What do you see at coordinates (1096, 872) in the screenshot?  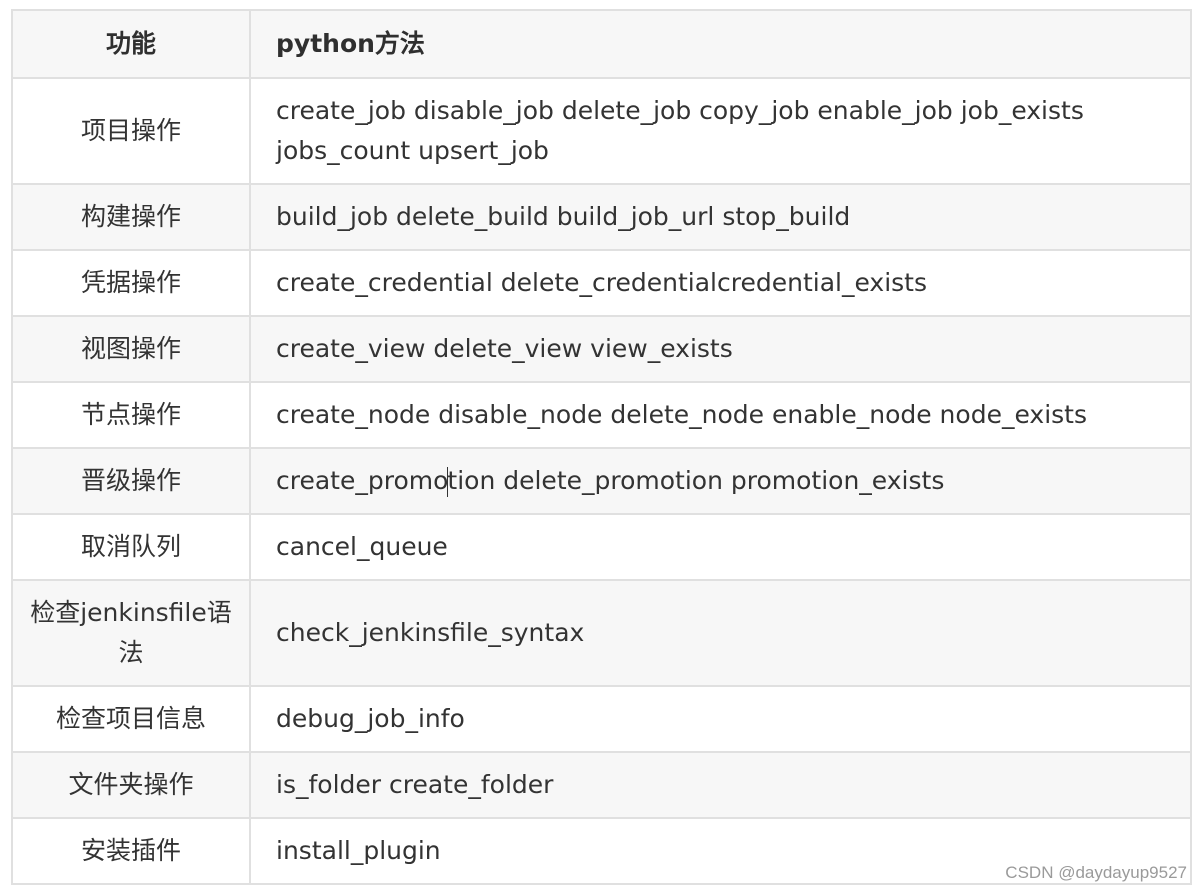 I see `csdn-watermark: CSDN @daydayup9527` at bounding box center [1096, 872].